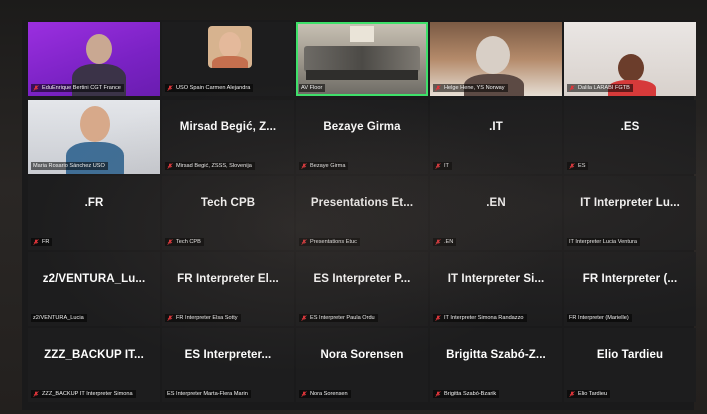 This screenshot has height=414, width=707. Describe the element at coordinates (630, 365) in the screenshot. I see `participant-tile: Elio Tardieu Elio Tardieu` at that location.